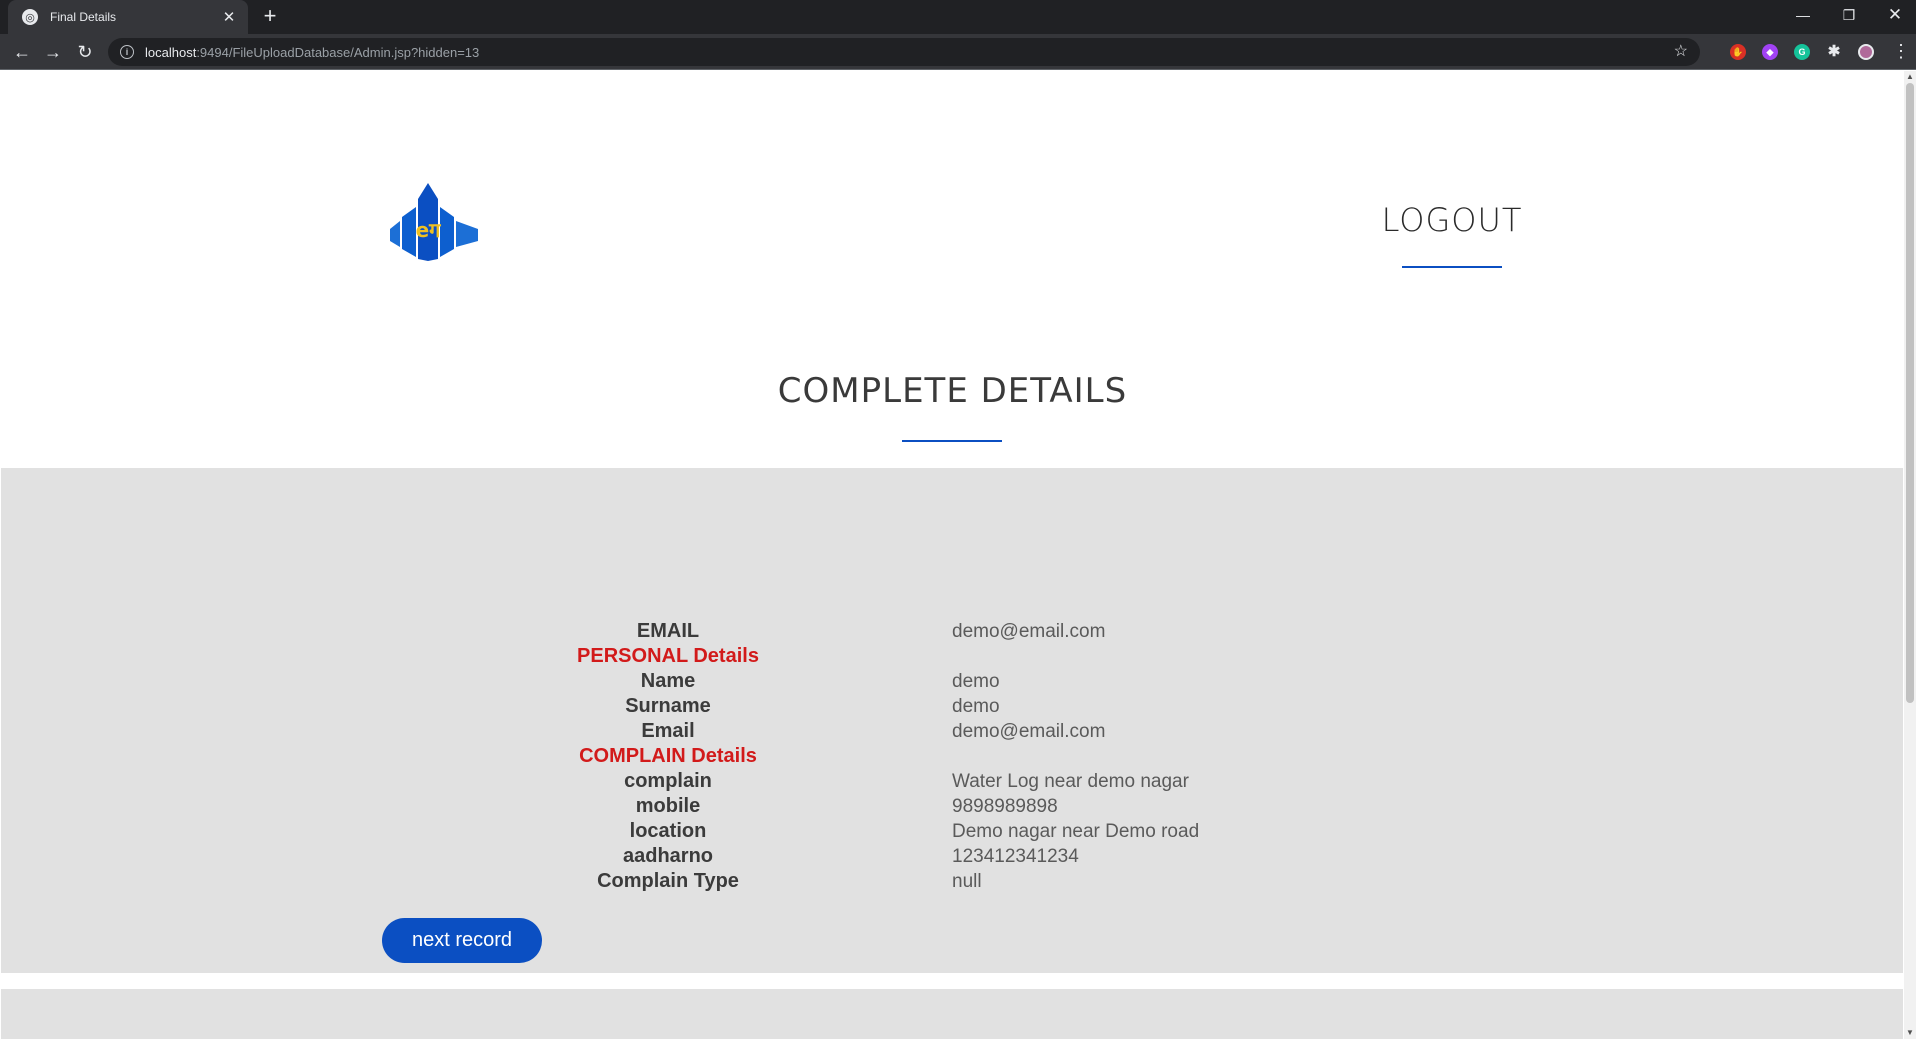 The image size is (1916, 1039). What do you see at coordinates (1005, 806) in the screenshot?
I see `value-mobile: 9898989898` at bounding box center [1005, 806].